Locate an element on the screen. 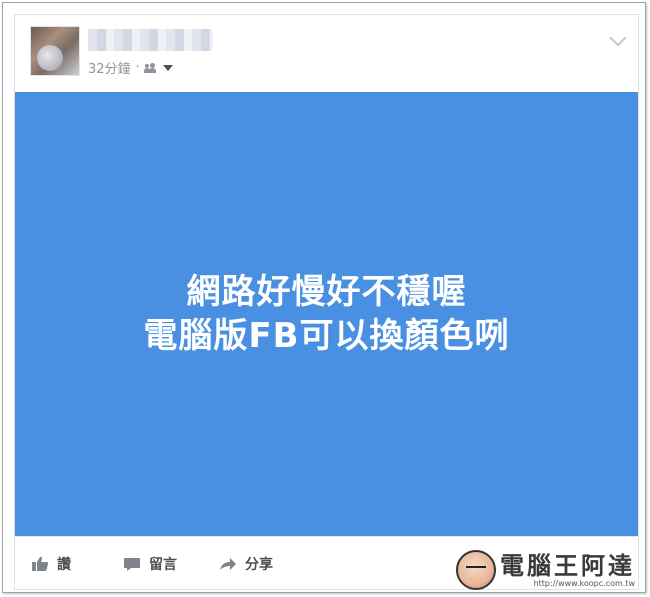  comment-label: 留言 is located at coordinates (163, 564).